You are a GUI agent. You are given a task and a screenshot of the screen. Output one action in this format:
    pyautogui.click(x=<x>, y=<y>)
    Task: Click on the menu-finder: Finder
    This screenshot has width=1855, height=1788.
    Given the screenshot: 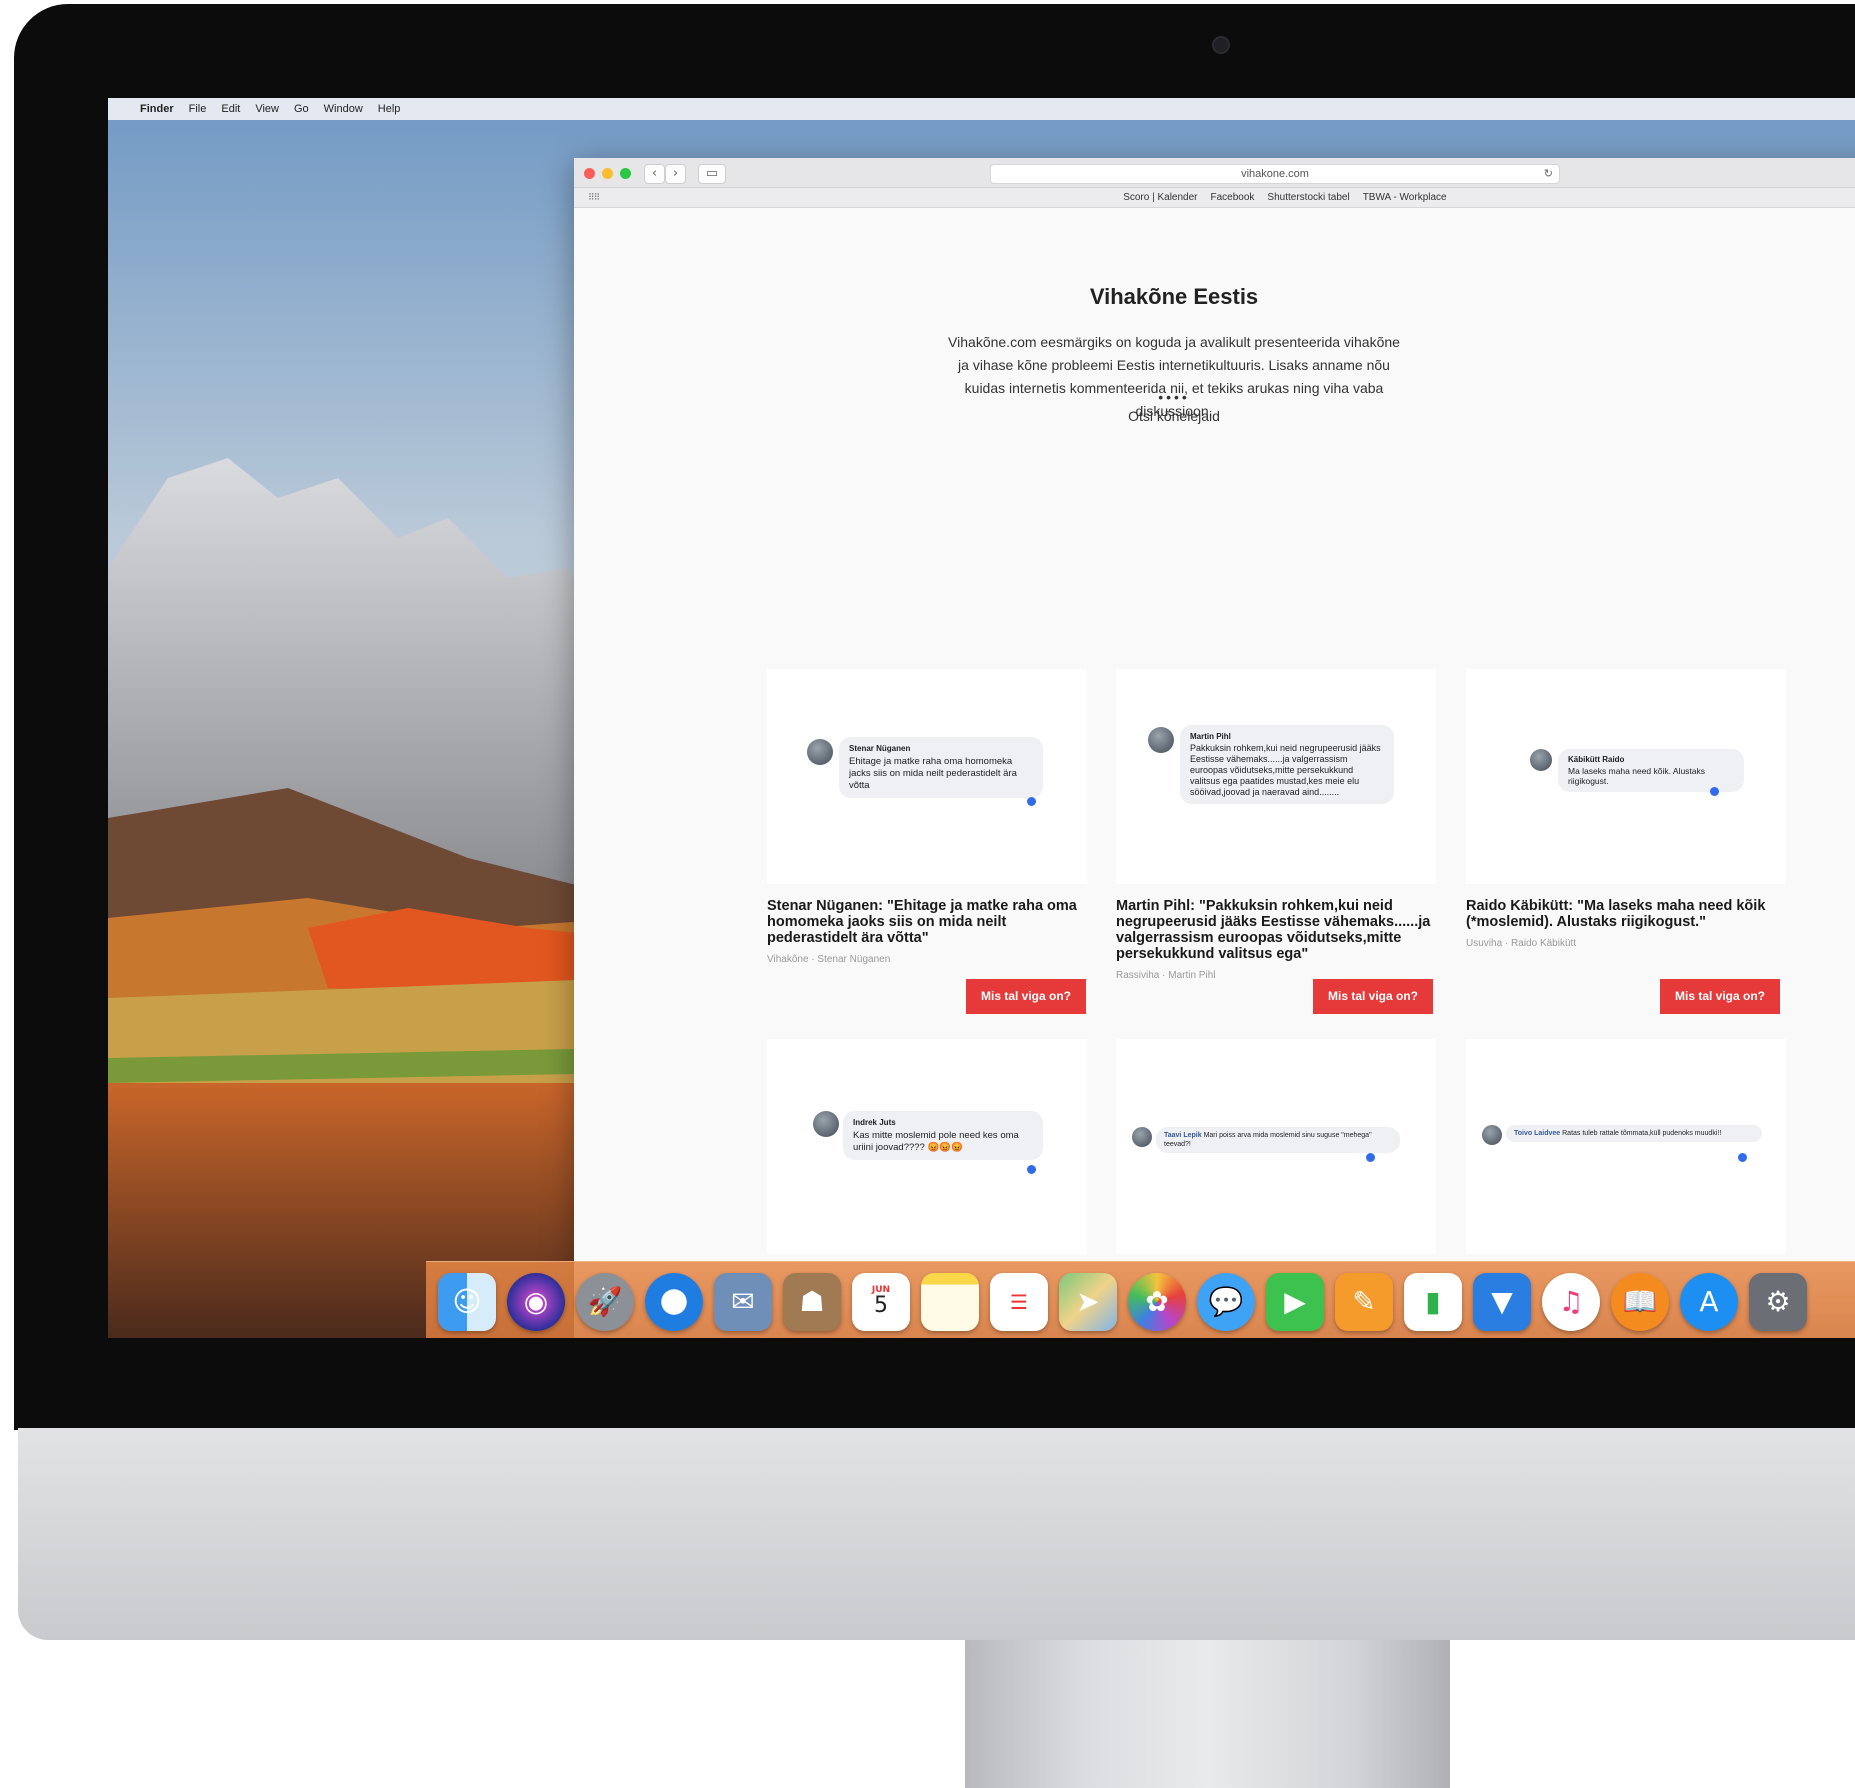 What is the action you would take?
    pyautogui.click(x=157, y=109)
    